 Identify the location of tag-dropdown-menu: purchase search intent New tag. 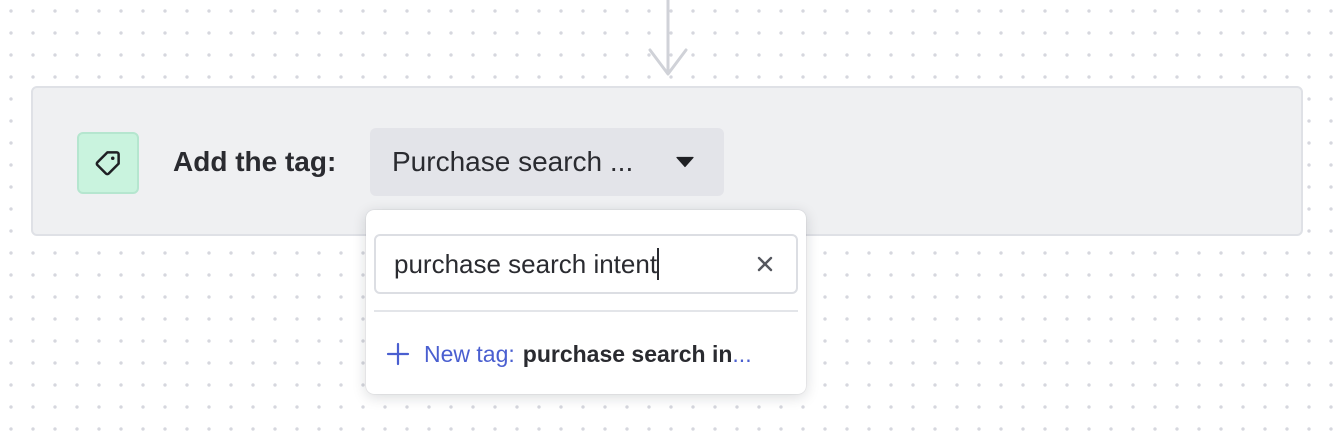
(586, 302).